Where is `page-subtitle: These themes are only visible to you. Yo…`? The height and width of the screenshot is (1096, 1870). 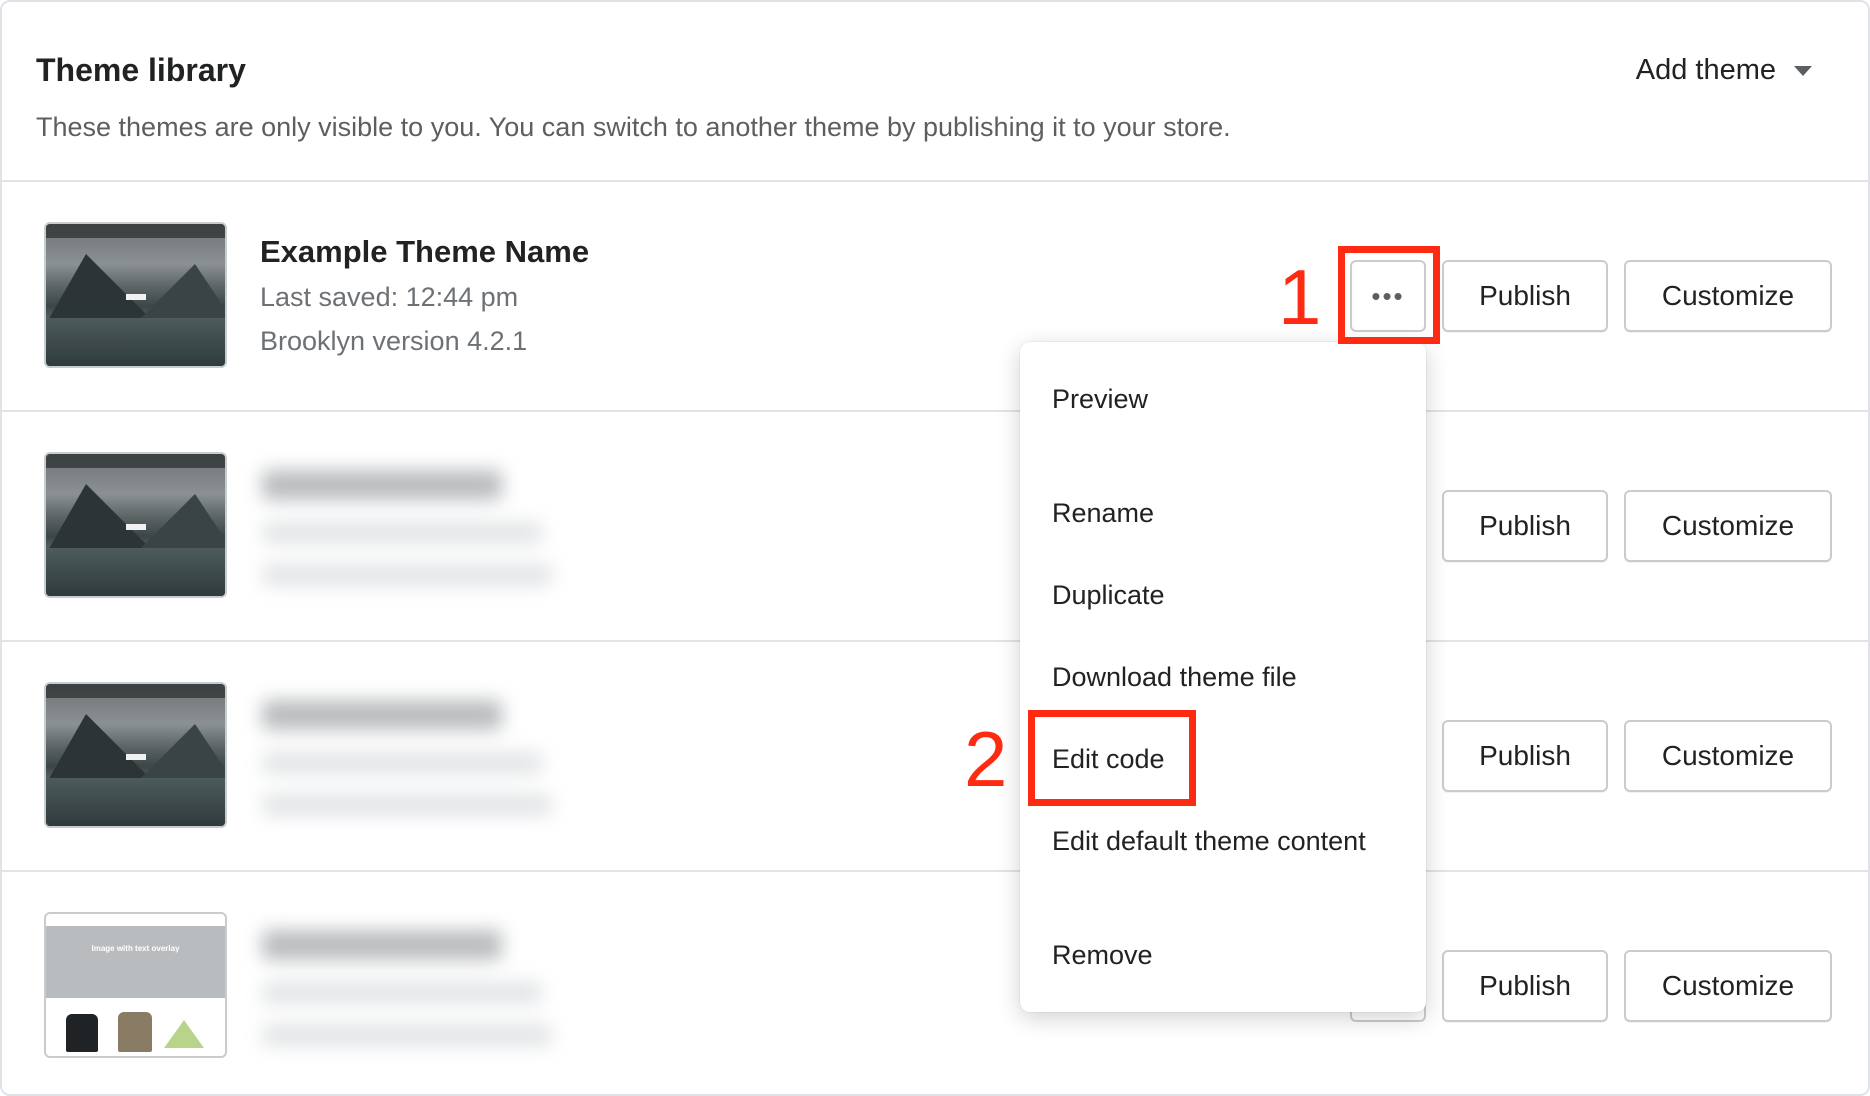
page-subtitle: These themes are only visible to you. Yo… is located at coordinates (633, 127).